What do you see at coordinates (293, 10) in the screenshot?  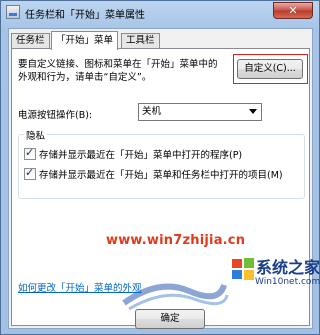 I see `close-button: ✕` at bounding box center [293, 10].